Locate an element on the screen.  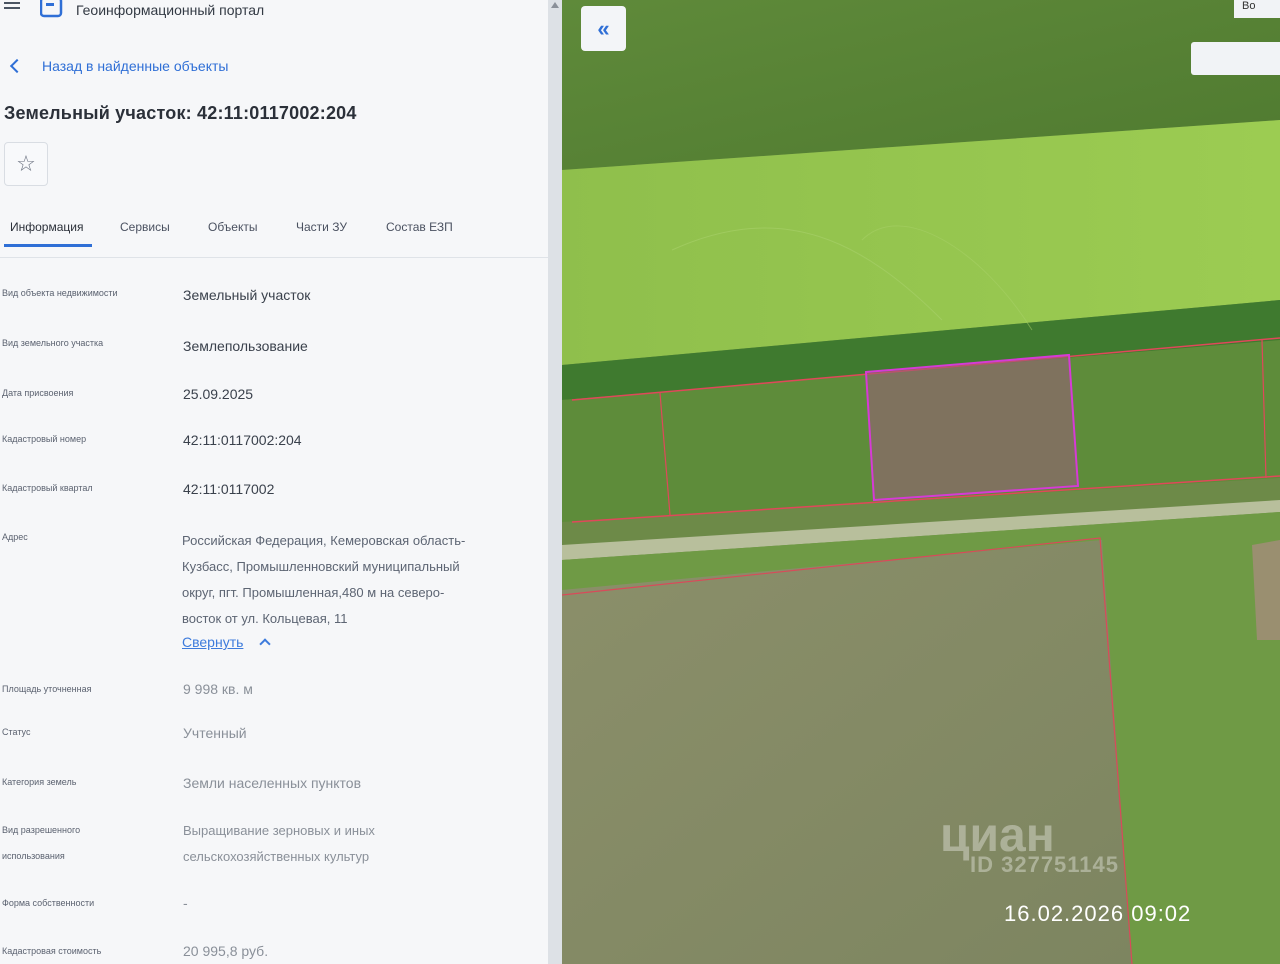
map-search-input is located at coordinates (1235, 58).